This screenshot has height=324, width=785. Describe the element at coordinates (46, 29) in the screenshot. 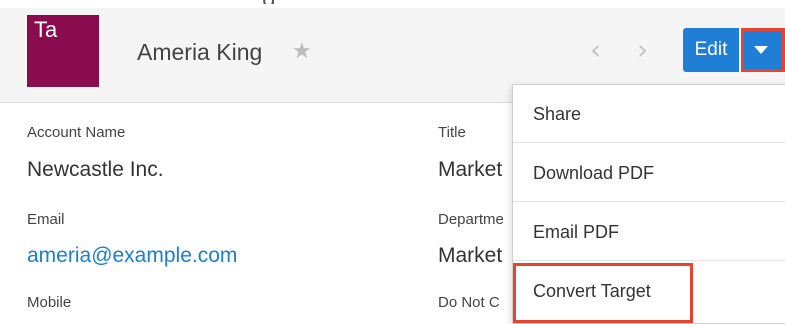

I see `avatar-initials: Ta` at that location.